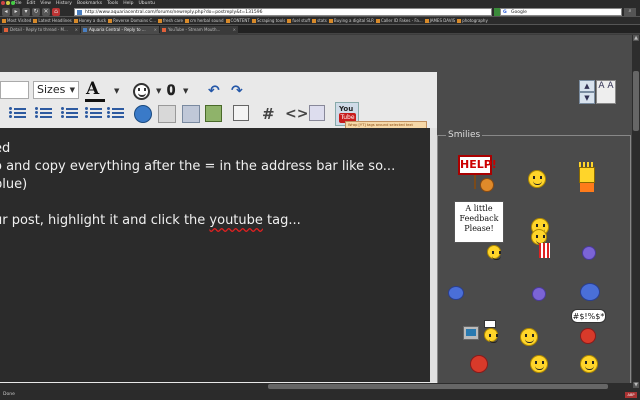 The width and height of the screenshot is (640, 400). What do you see at coordinates (112, 3) in the screenshot?
I see `menu-tools: Tools` at bounding box center [112, 3].